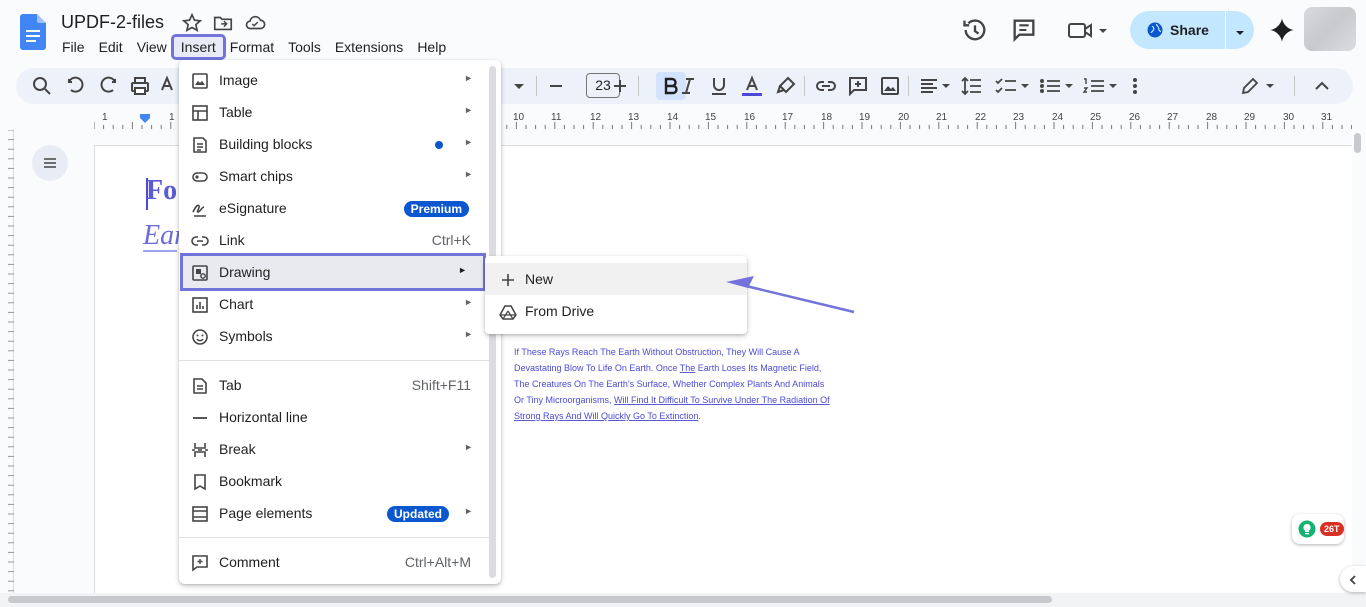  Describe the element at coordinates (858, 86) in the screenshot. I see `add-comment-icon` at that location.